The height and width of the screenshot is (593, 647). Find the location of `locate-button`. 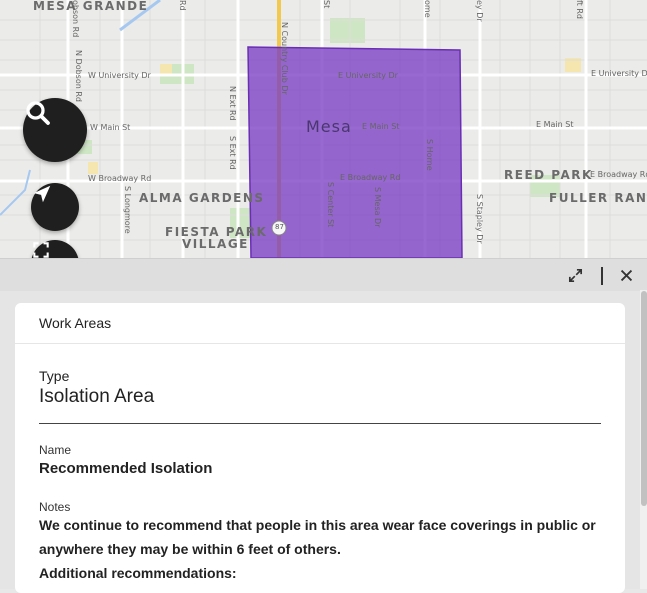

locate-button is located at coordinates (55, 207).